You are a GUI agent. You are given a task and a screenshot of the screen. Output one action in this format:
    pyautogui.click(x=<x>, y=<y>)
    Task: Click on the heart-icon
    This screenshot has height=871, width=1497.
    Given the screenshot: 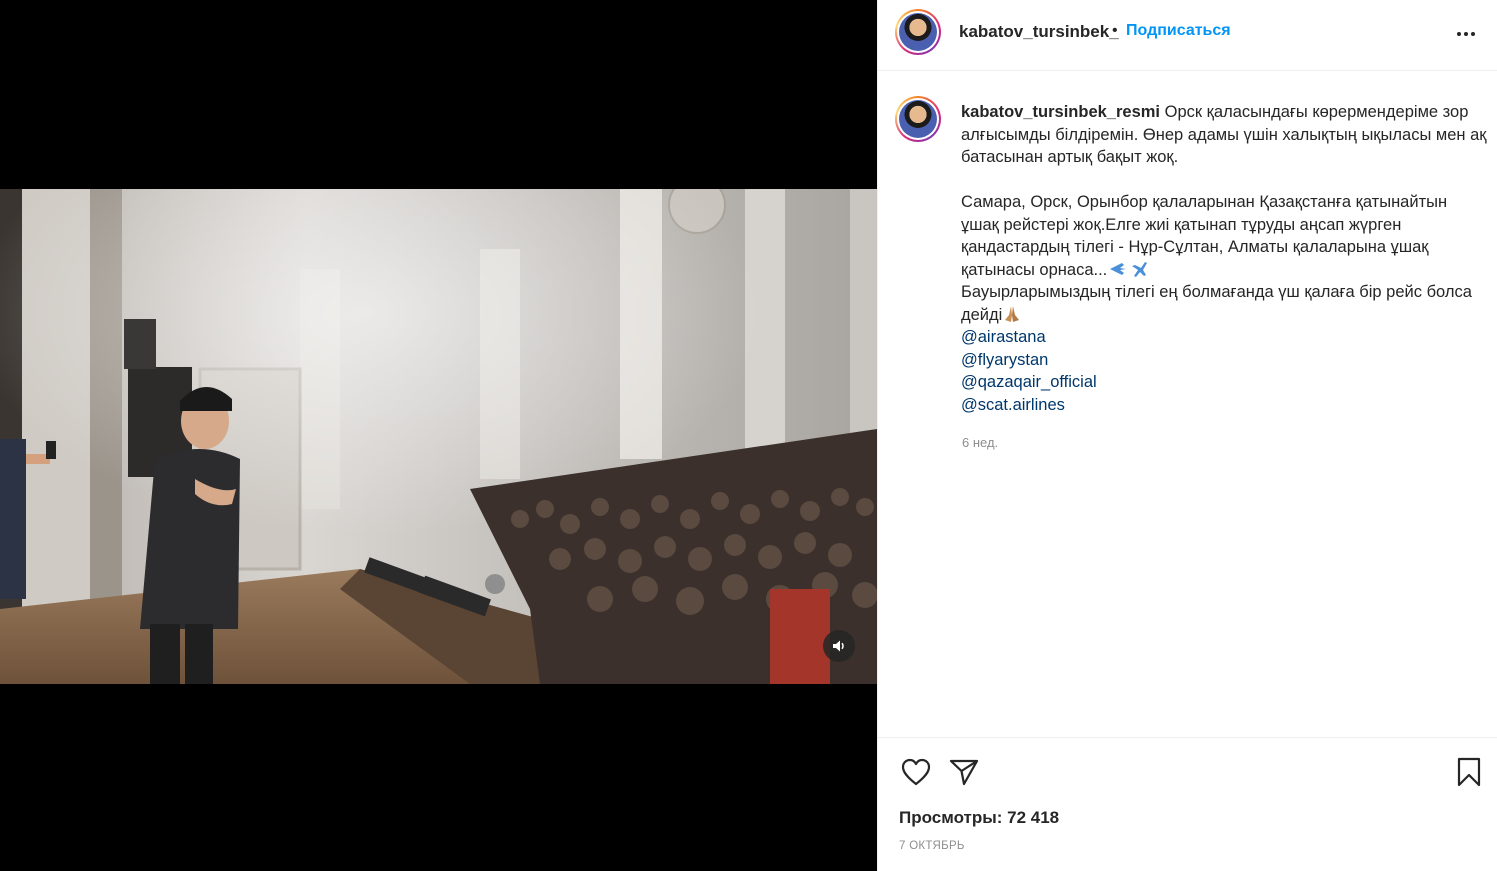 What is the action you would take?
    pyautogui.click(x=916, y=772)
    